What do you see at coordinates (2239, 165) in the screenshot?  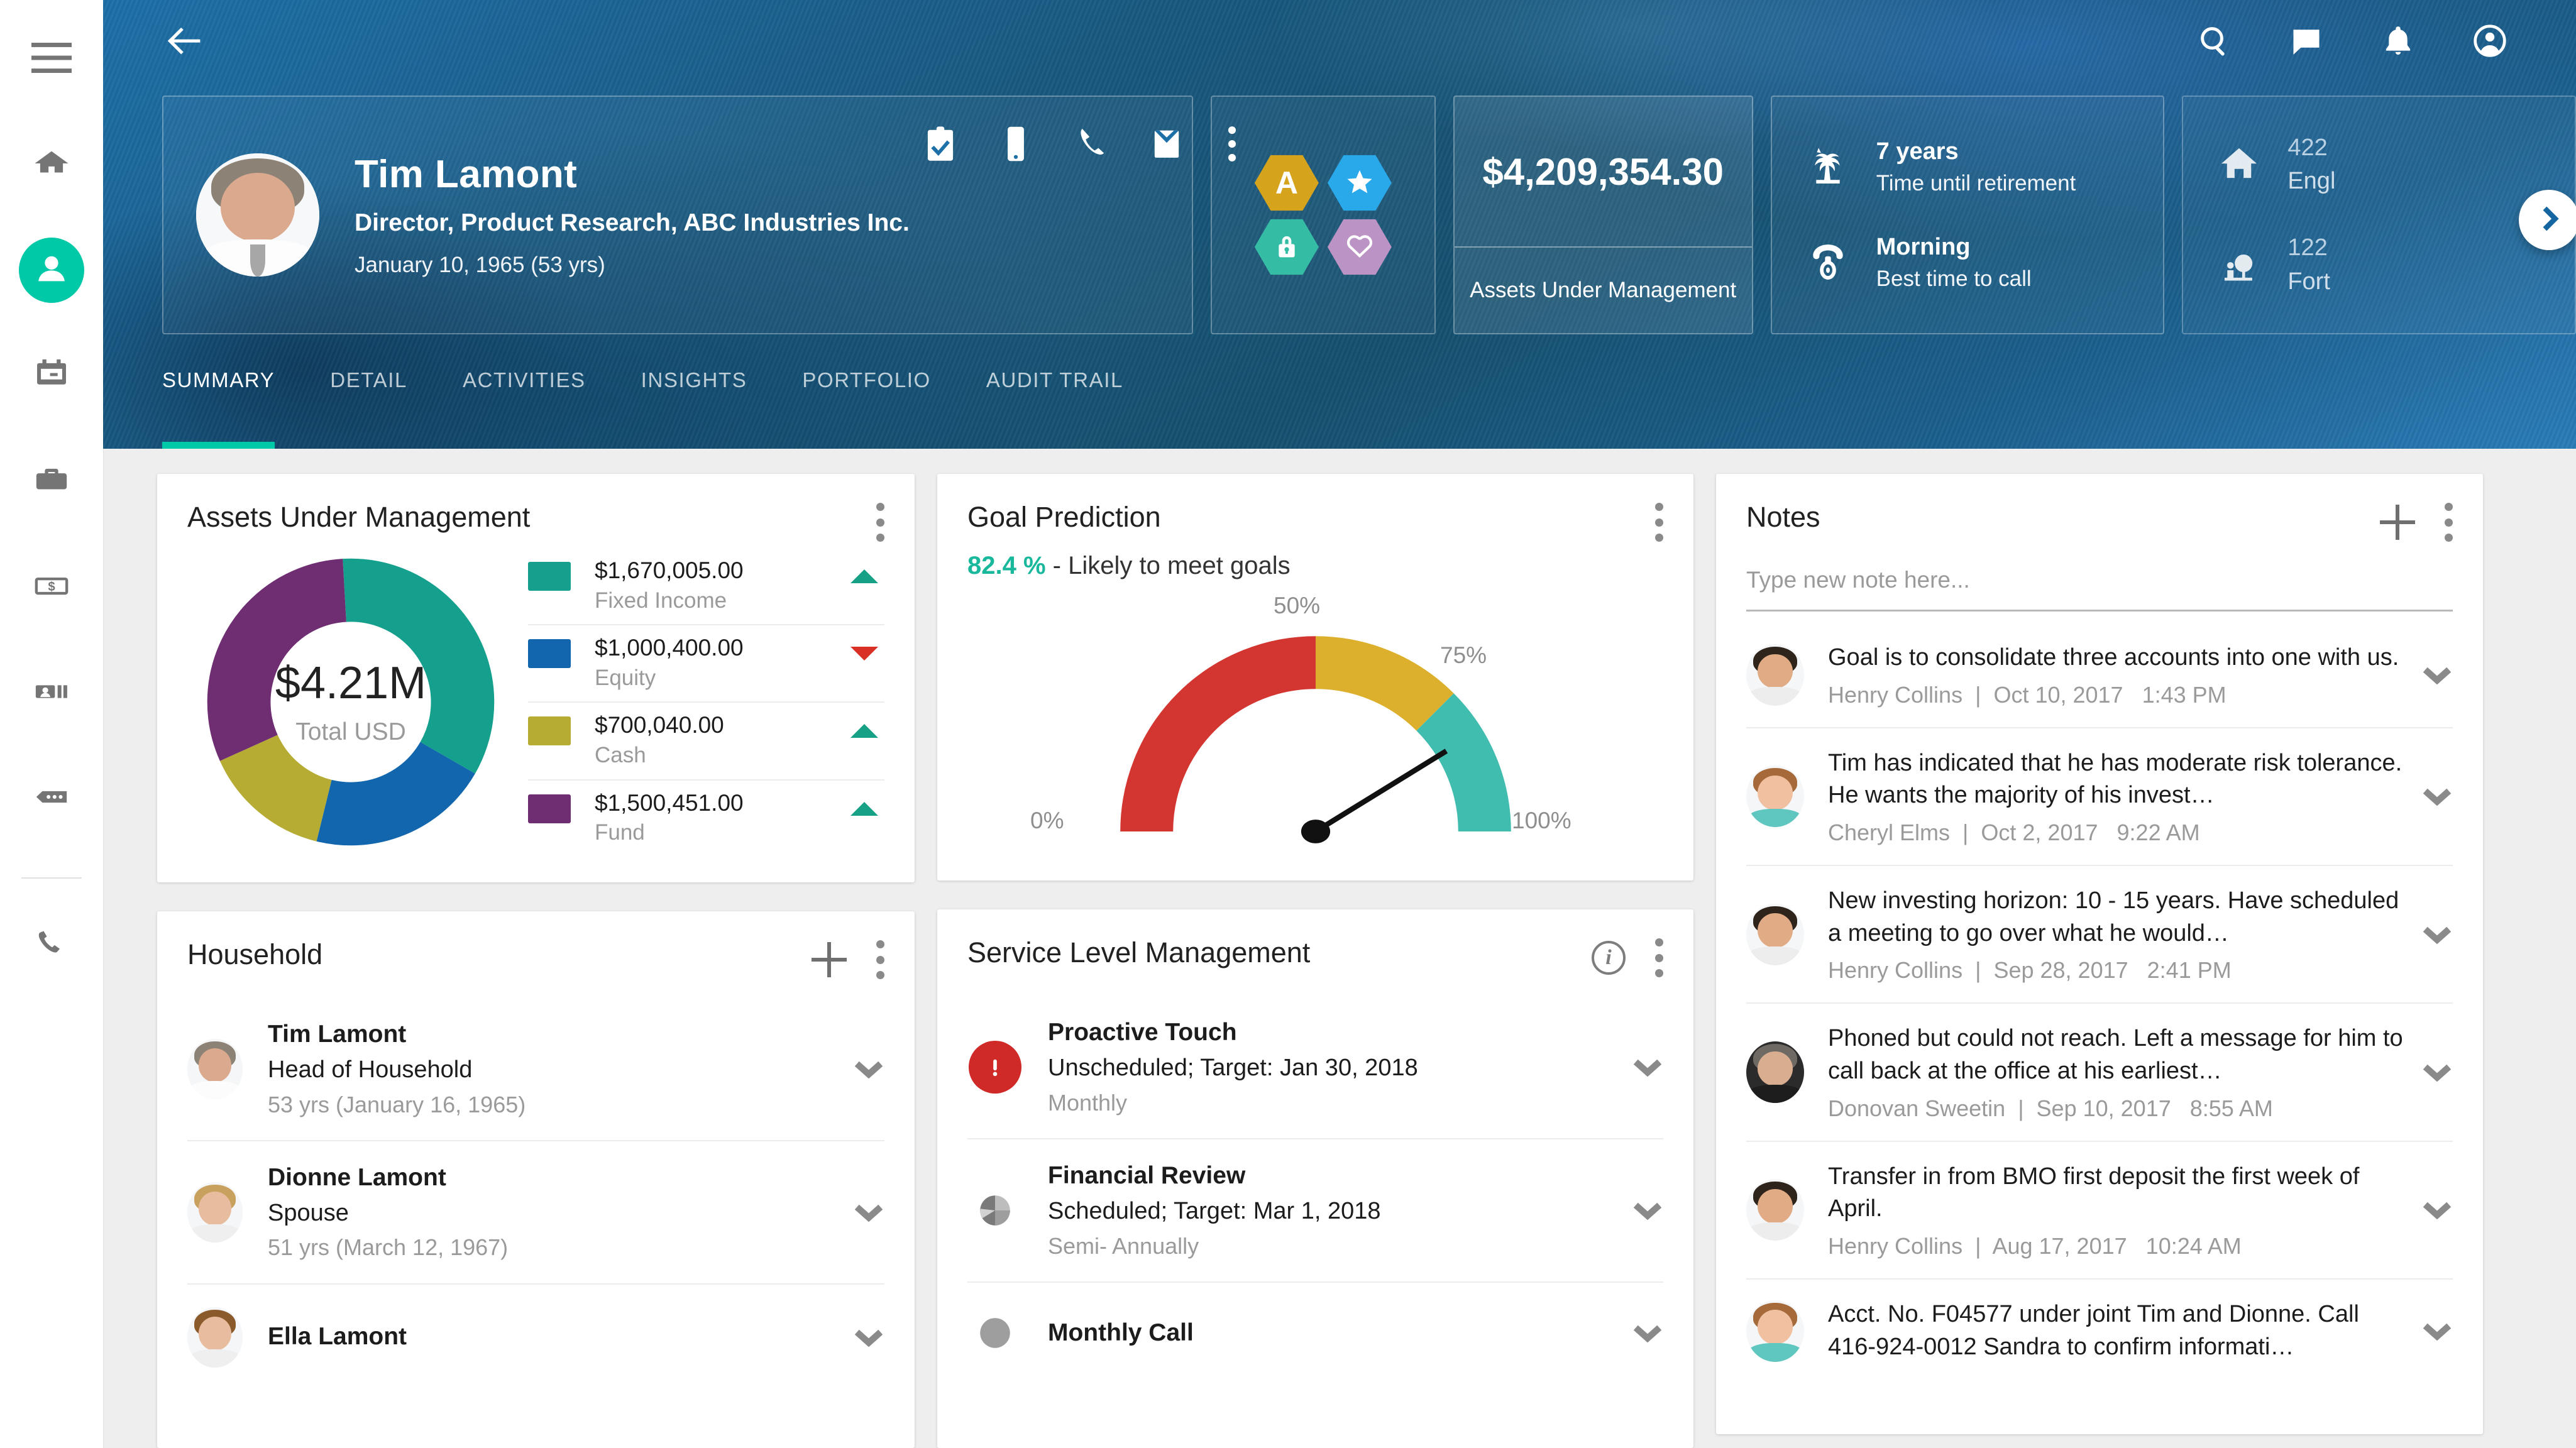 I see `home-icon` at bounding box center [2239, 165].